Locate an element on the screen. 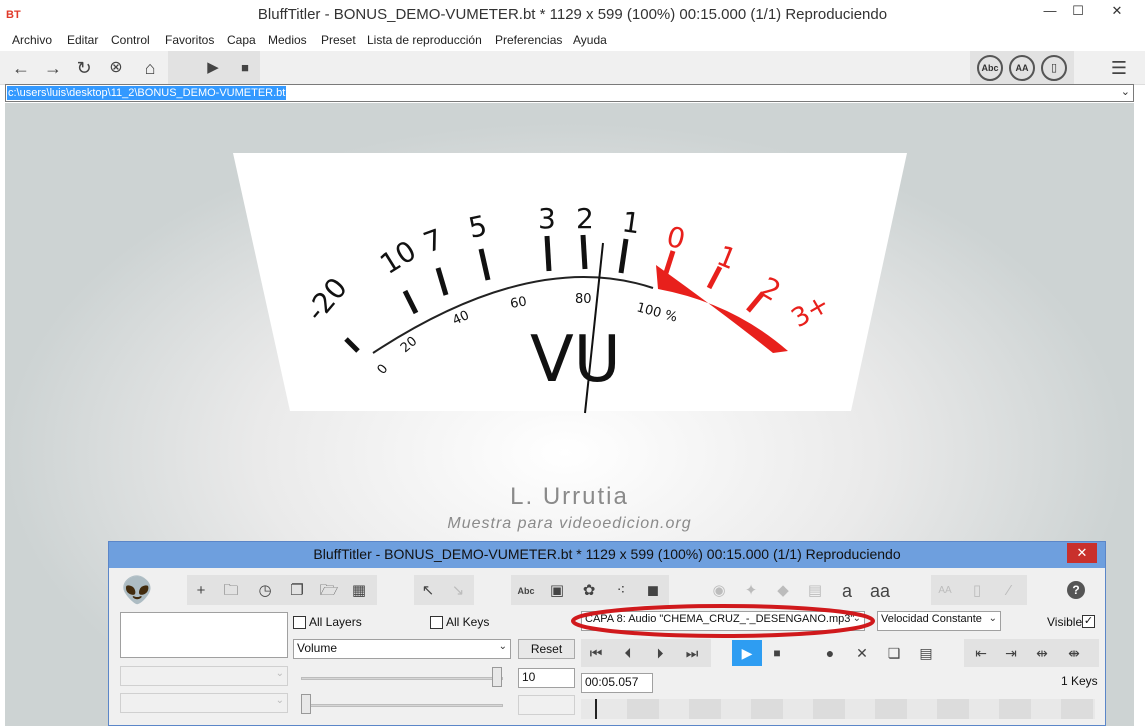 The image size is (1145, 726). keys-count: 1 Keys is located at coordinates (1079, 681).